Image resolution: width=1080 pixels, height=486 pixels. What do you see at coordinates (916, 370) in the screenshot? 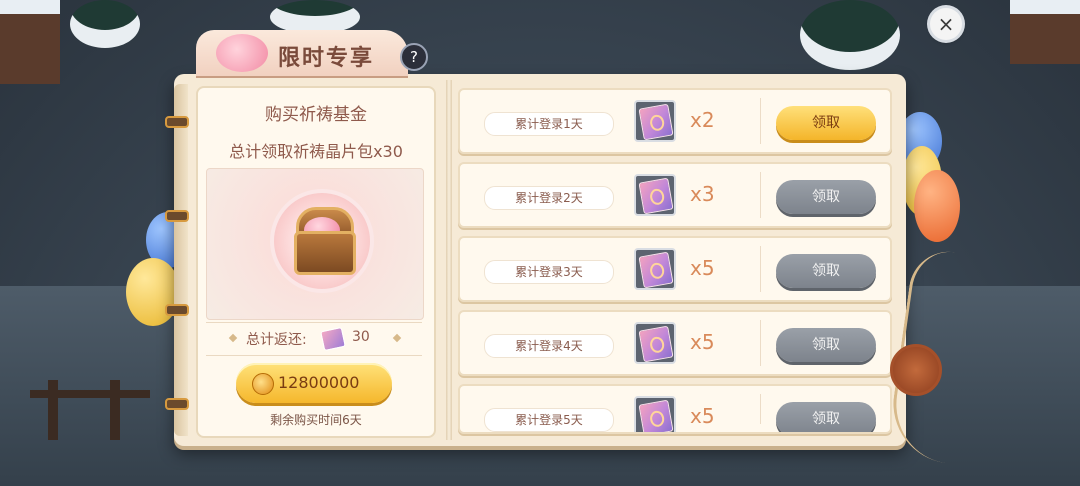
I see `wax-seal-icon` at bounding box center [916, 370].